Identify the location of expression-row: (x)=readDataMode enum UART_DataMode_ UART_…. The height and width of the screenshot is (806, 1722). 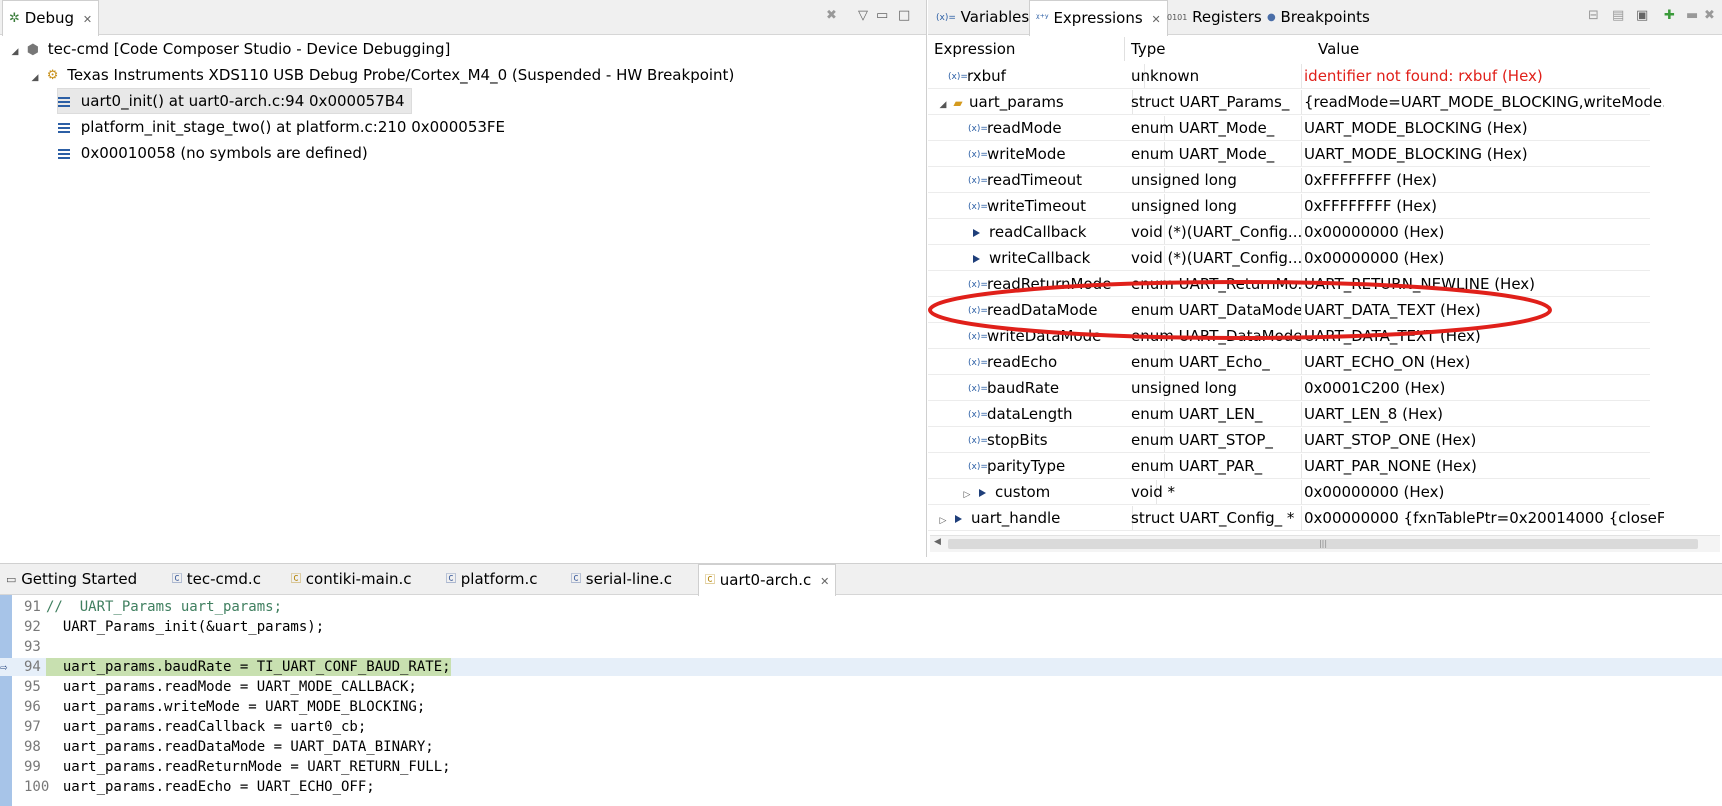
(1289, 310).